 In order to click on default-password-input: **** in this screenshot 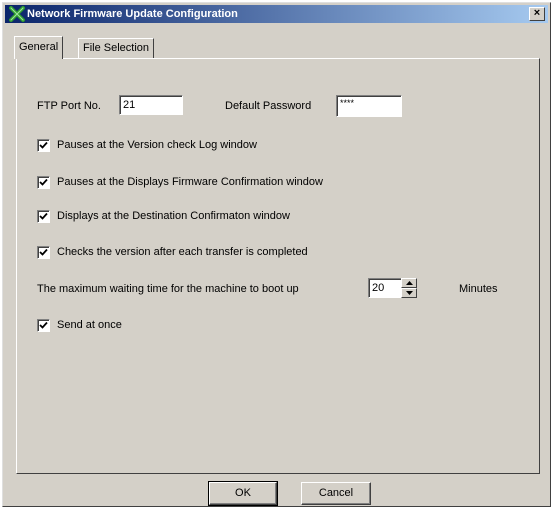, I will do `click(369, 106)`.